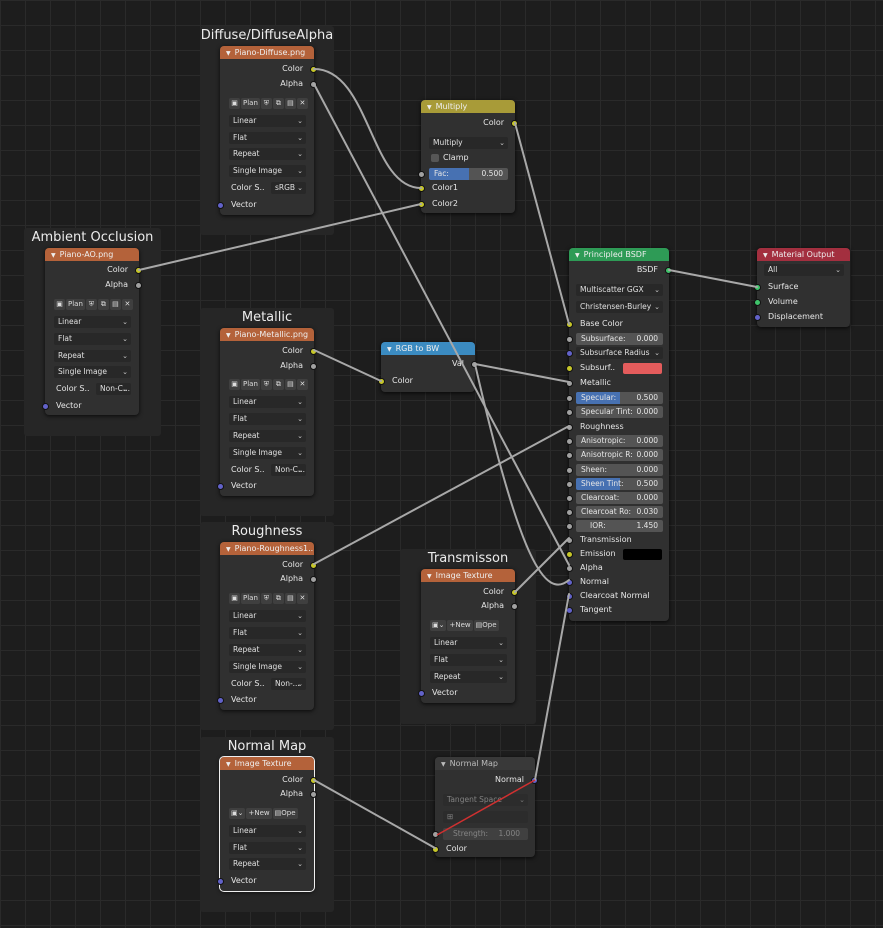  I want to click on socket-normal-out, so click(534, 780).